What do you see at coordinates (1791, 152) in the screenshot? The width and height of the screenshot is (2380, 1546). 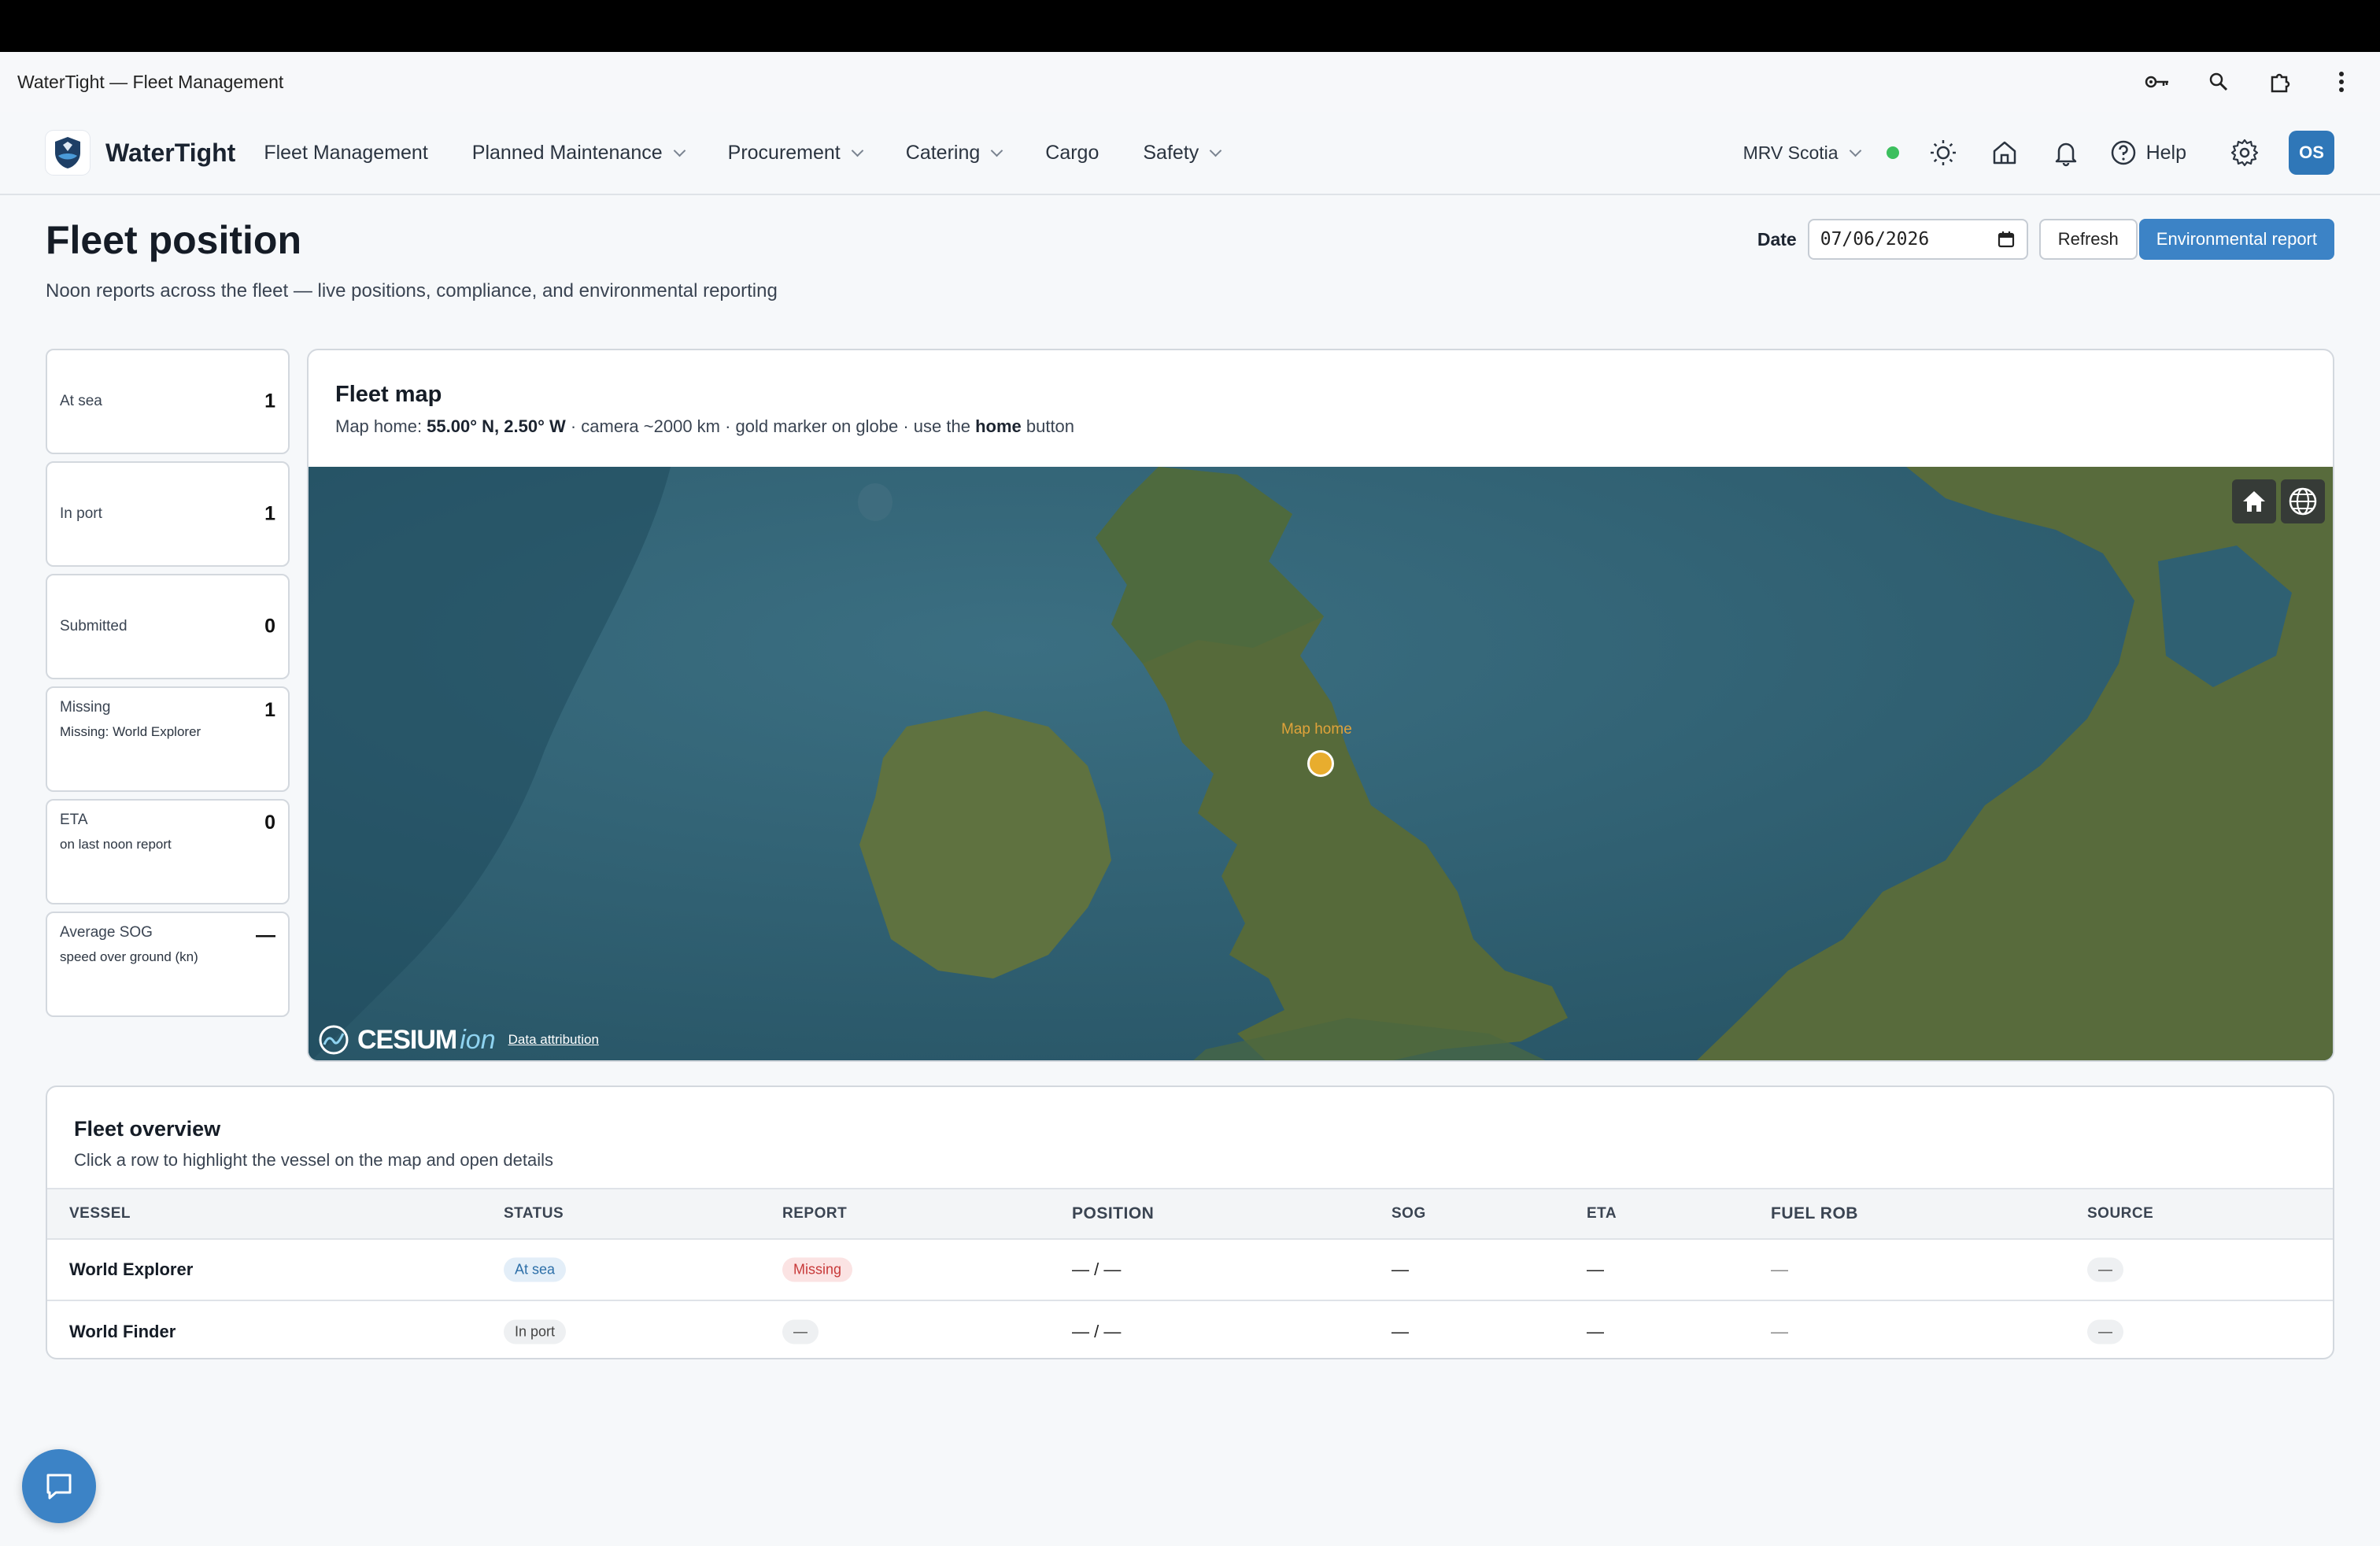 I see `vessel-selector-label: MRV Scotia` at bounding box center [1791, 152].